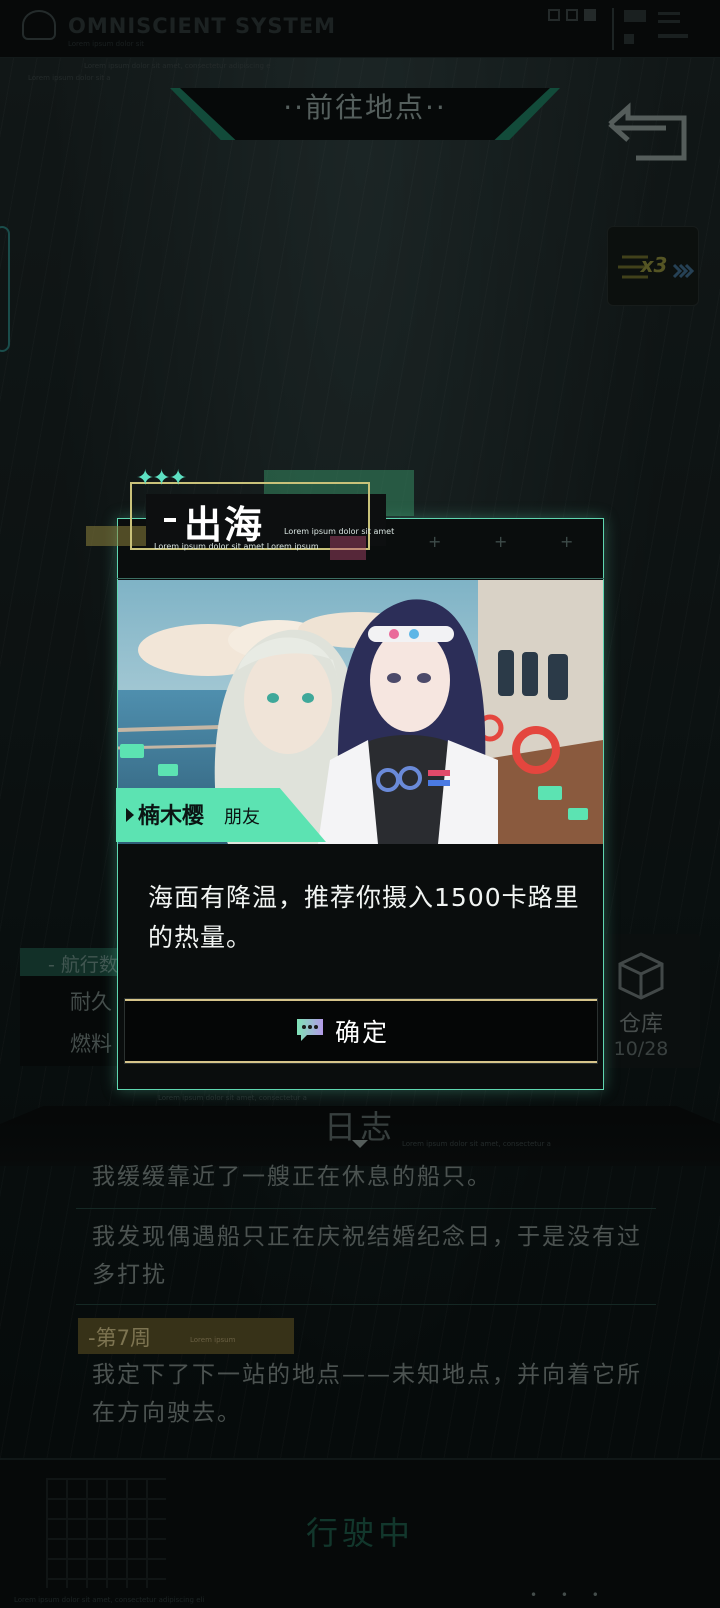 This screenshot has width=720, height=1608. What do you see at coordinates (171, 816) in the screenshot?
I see `speaker-name: 楠木樱` at bounding box center [171, 816].